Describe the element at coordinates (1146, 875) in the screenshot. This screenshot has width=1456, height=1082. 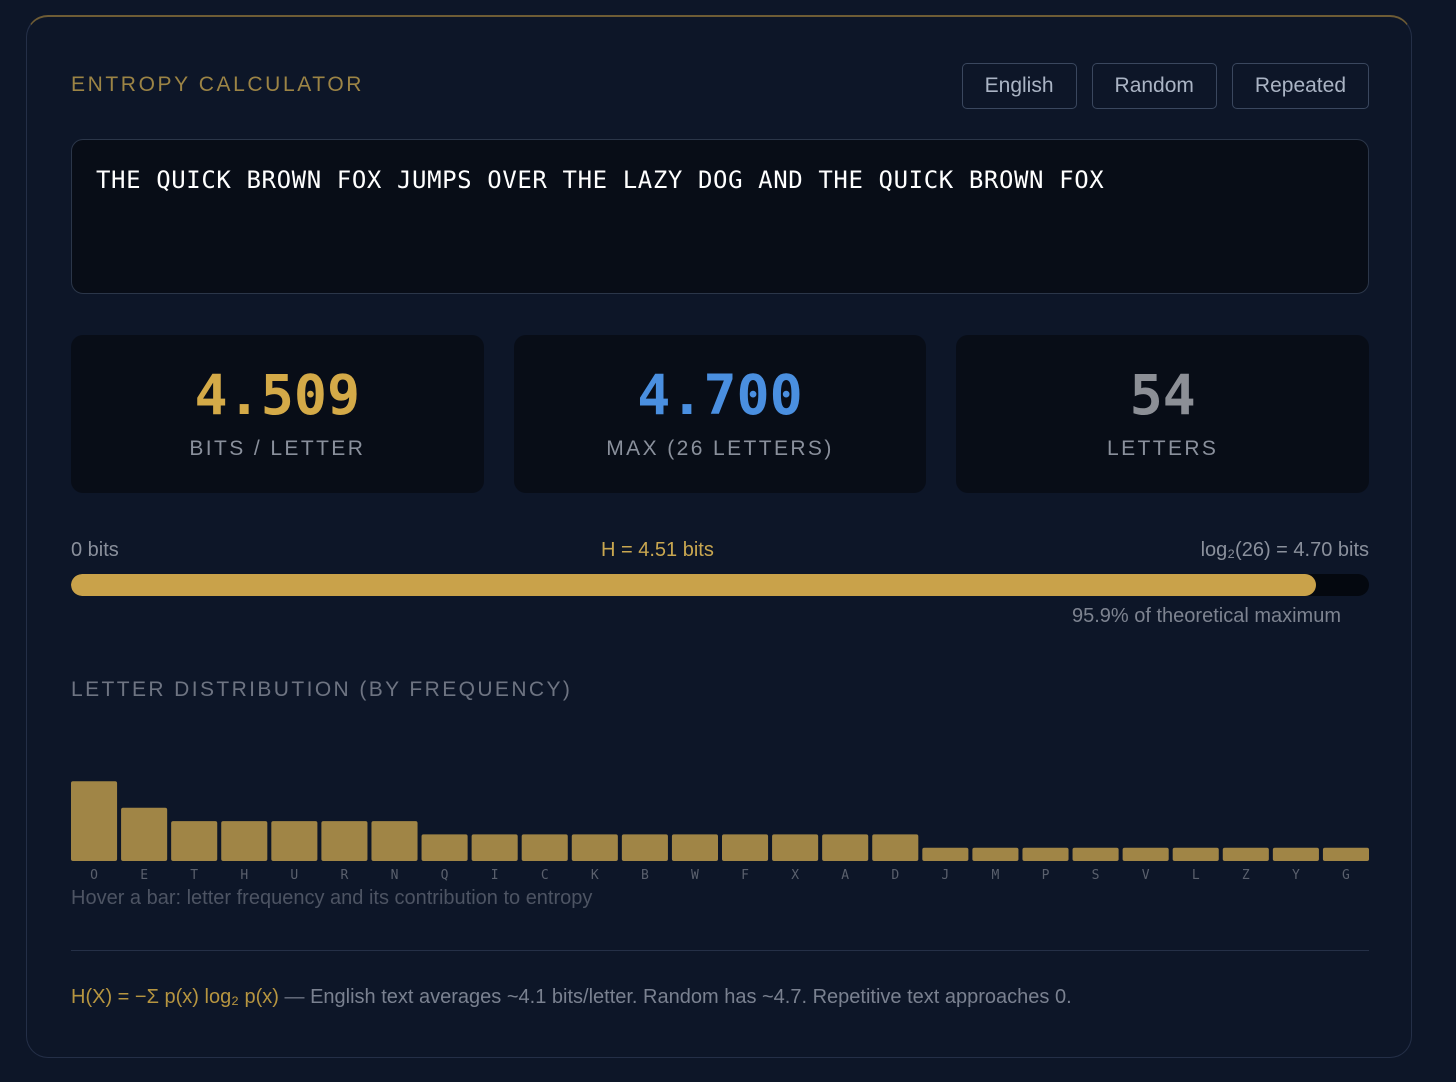
I see `tick-label-v: V` at that location.